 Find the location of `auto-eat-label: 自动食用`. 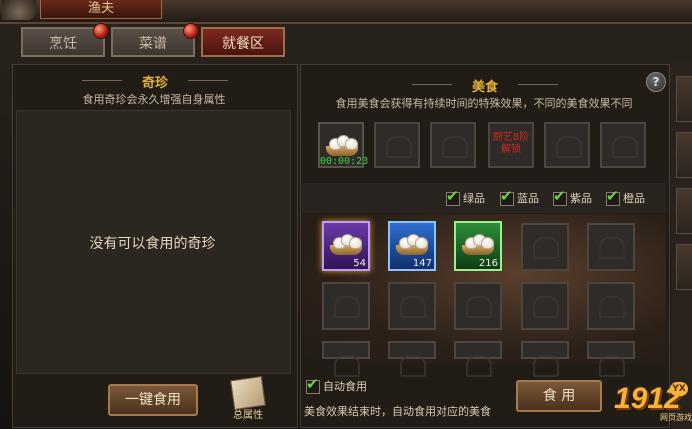

auto-eat-label: 自动食用 is located at coordinates (345, 386).